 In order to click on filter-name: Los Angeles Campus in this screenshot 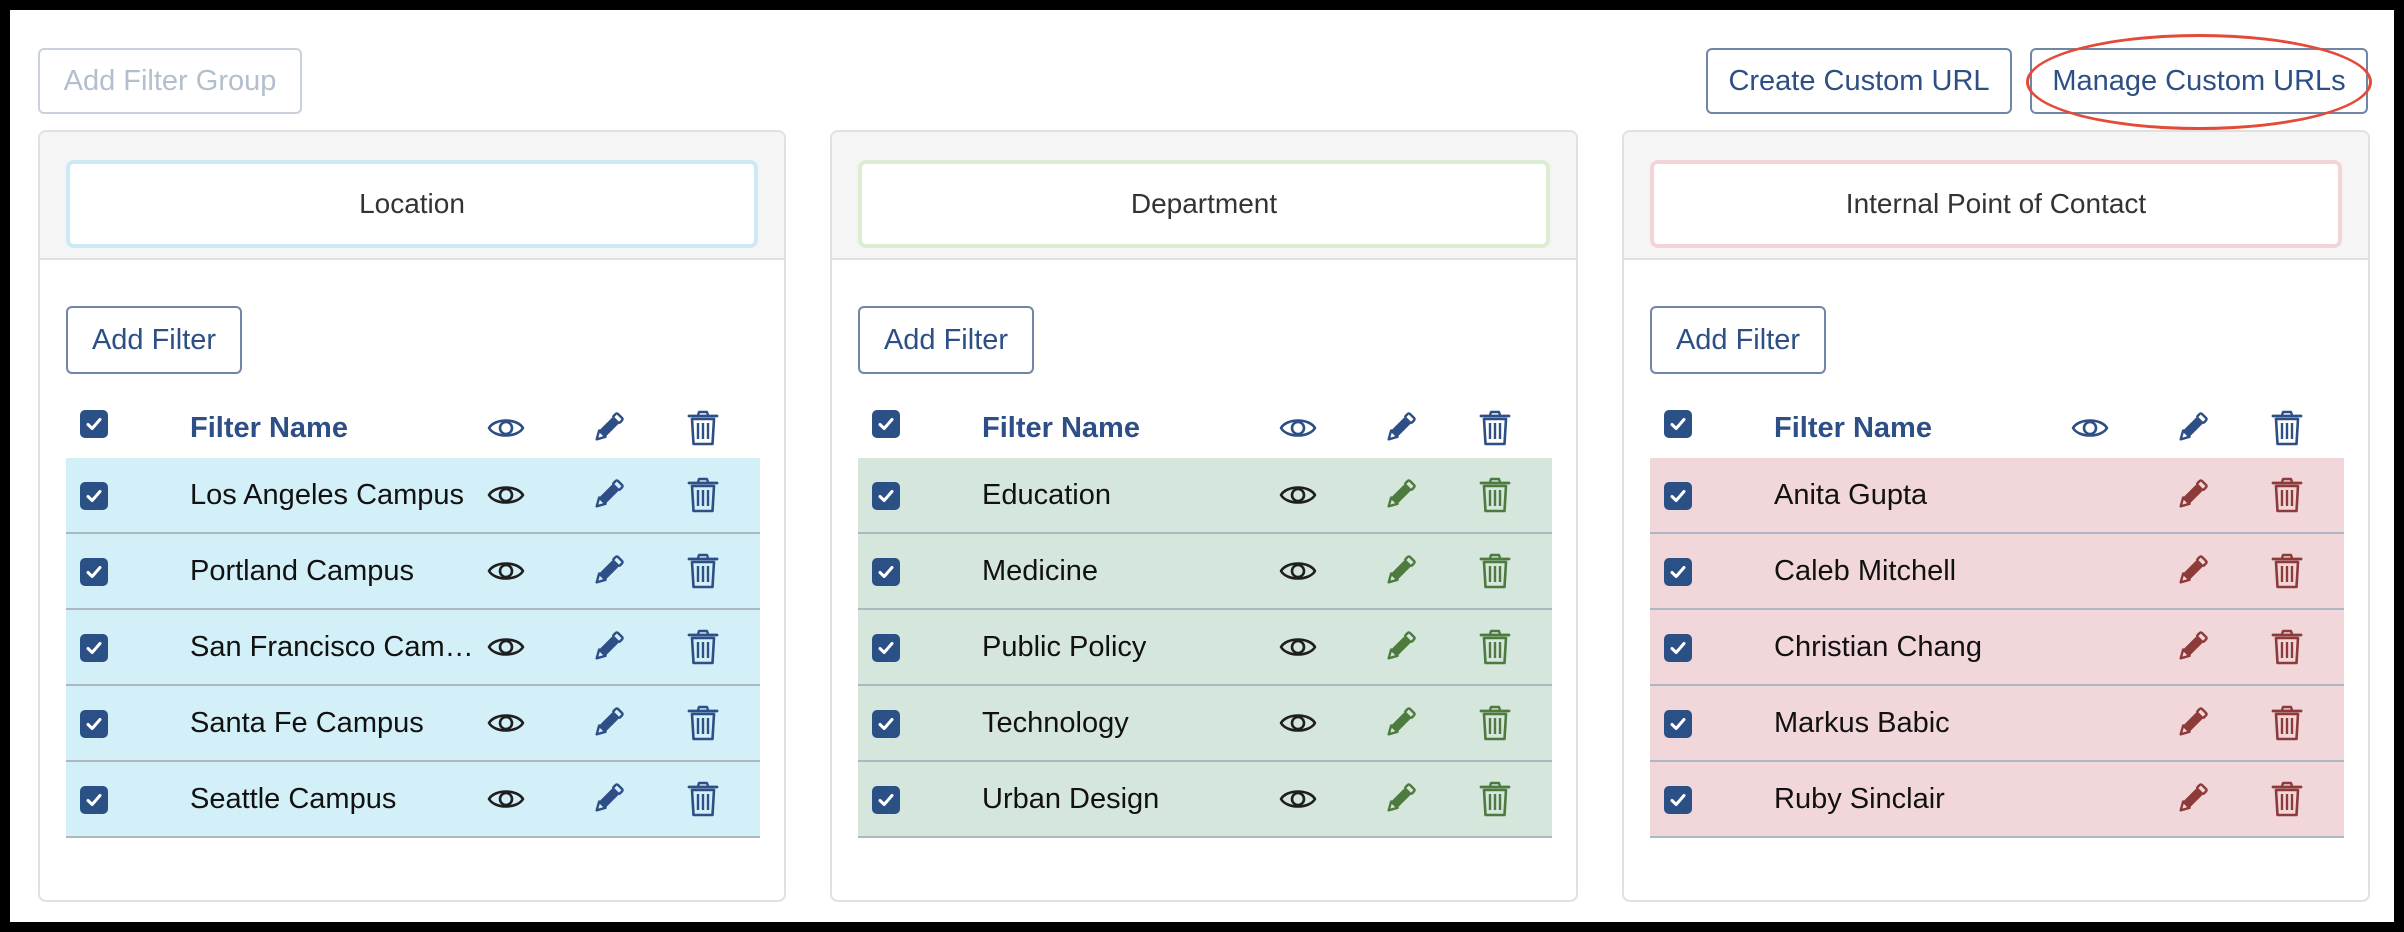, I will do `click(327, 494)`.